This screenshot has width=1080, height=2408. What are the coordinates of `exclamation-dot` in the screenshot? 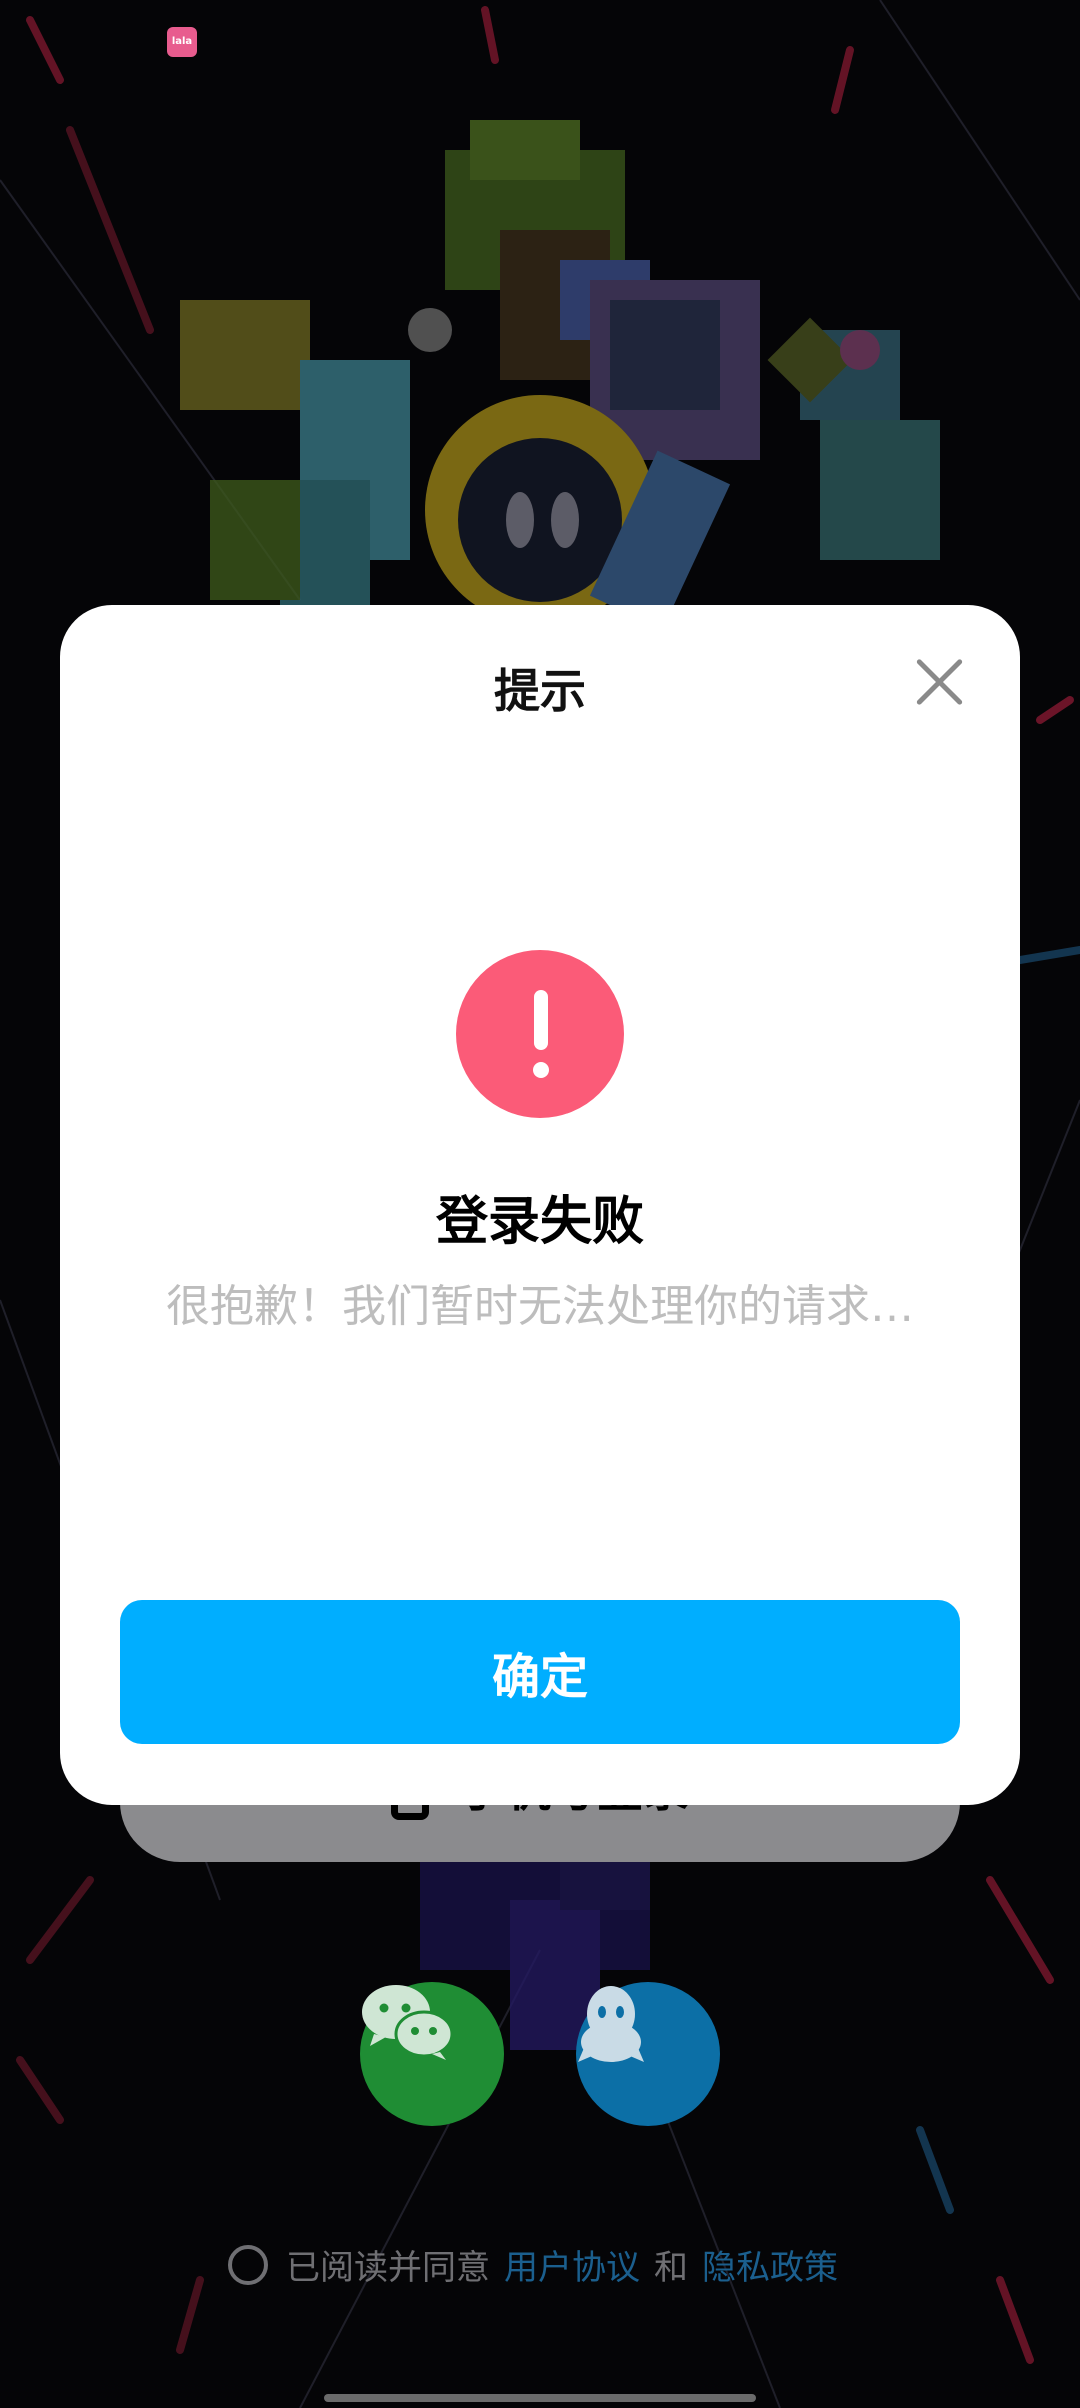 It's located at (541, 1070).